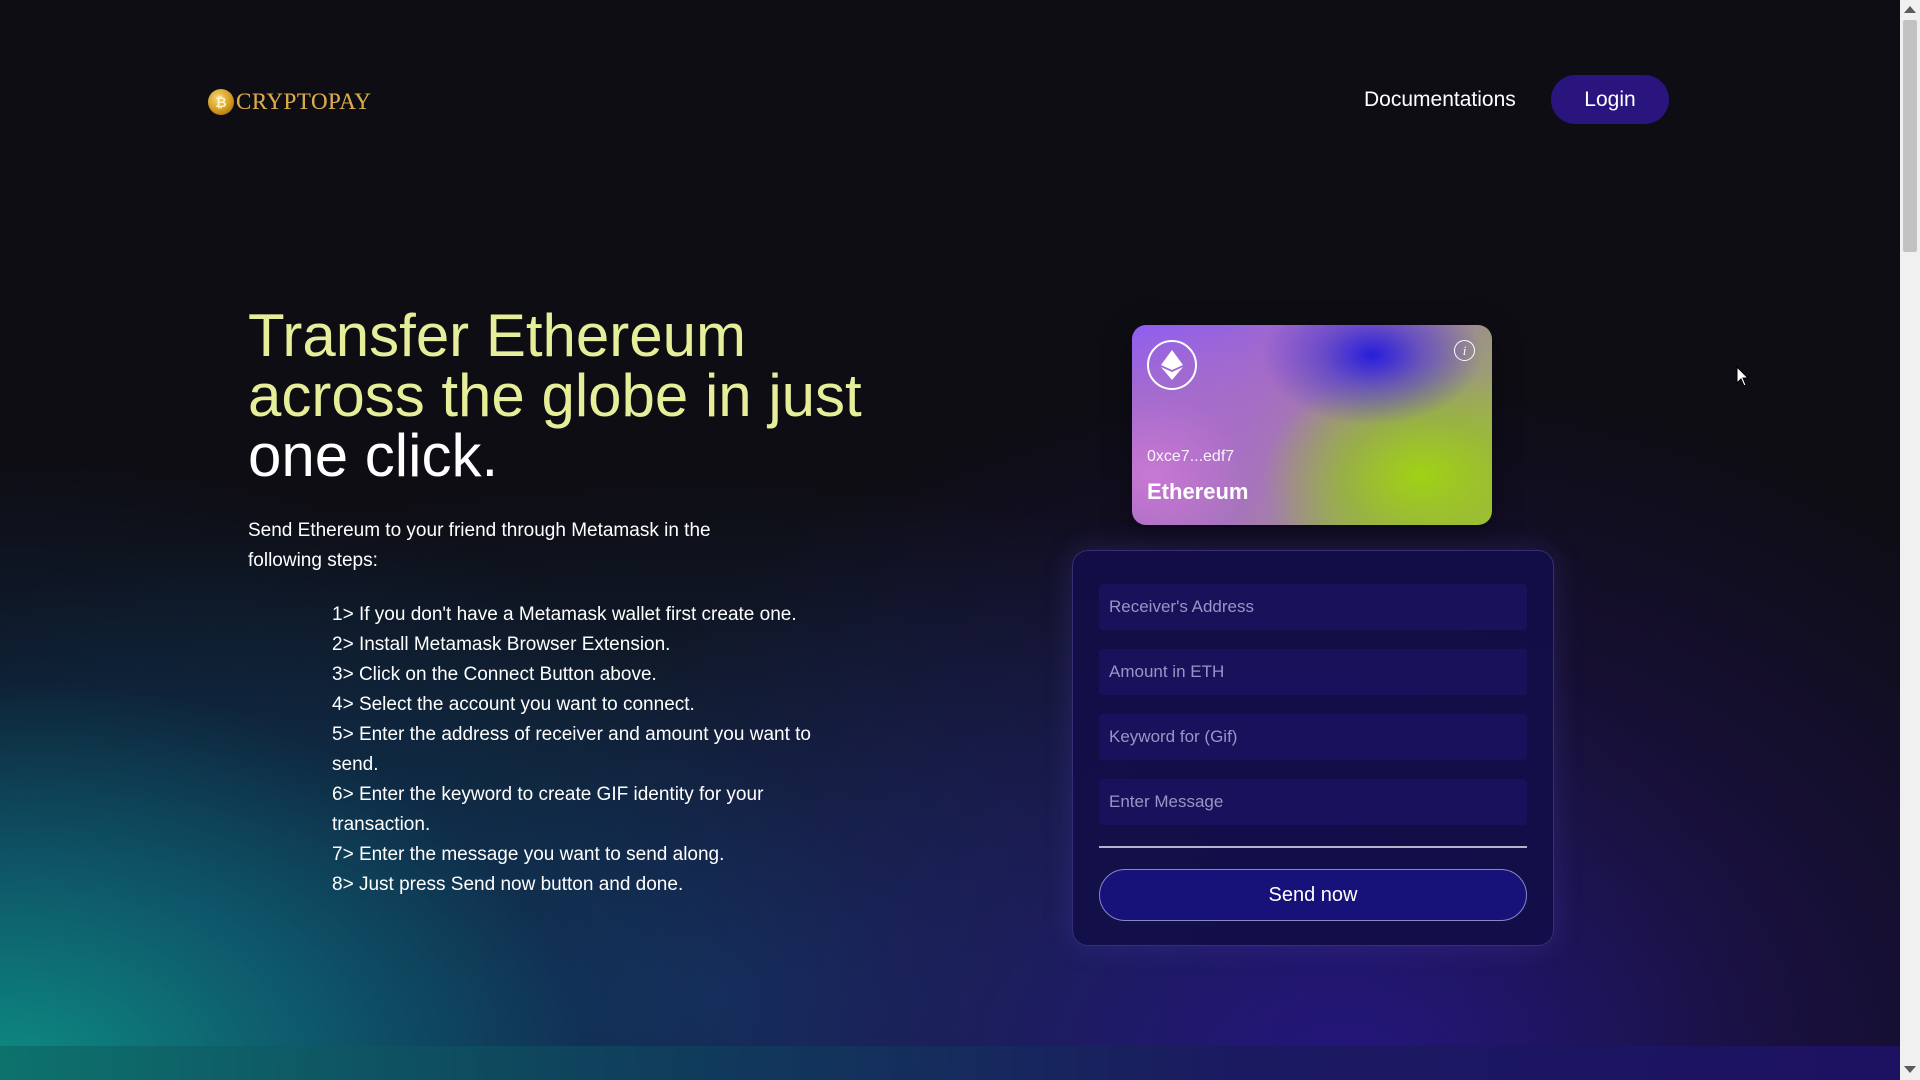 The width and height of the screenshot is (1920, 1080). What do you see at coordinates (373, 455) in the screenshot?
I see `hero-title-line-3: one click.` at bounding box center [373, 455].